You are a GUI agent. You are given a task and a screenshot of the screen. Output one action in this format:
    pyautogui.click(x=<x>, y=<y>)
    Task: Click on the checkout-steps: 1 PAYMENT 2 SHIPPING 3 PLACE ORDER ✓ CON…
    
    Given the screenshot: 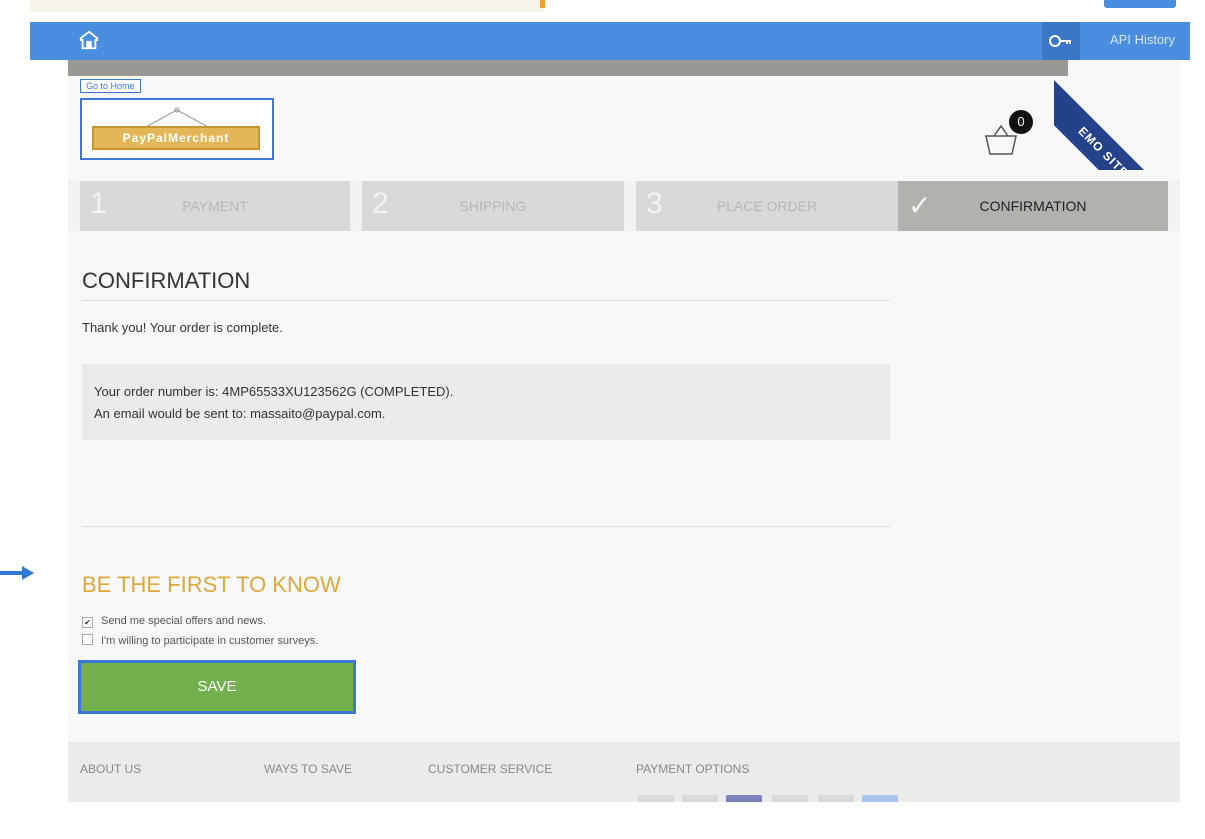 What is the action you would take?
    pyautogui.click(x=624, y=206)
    